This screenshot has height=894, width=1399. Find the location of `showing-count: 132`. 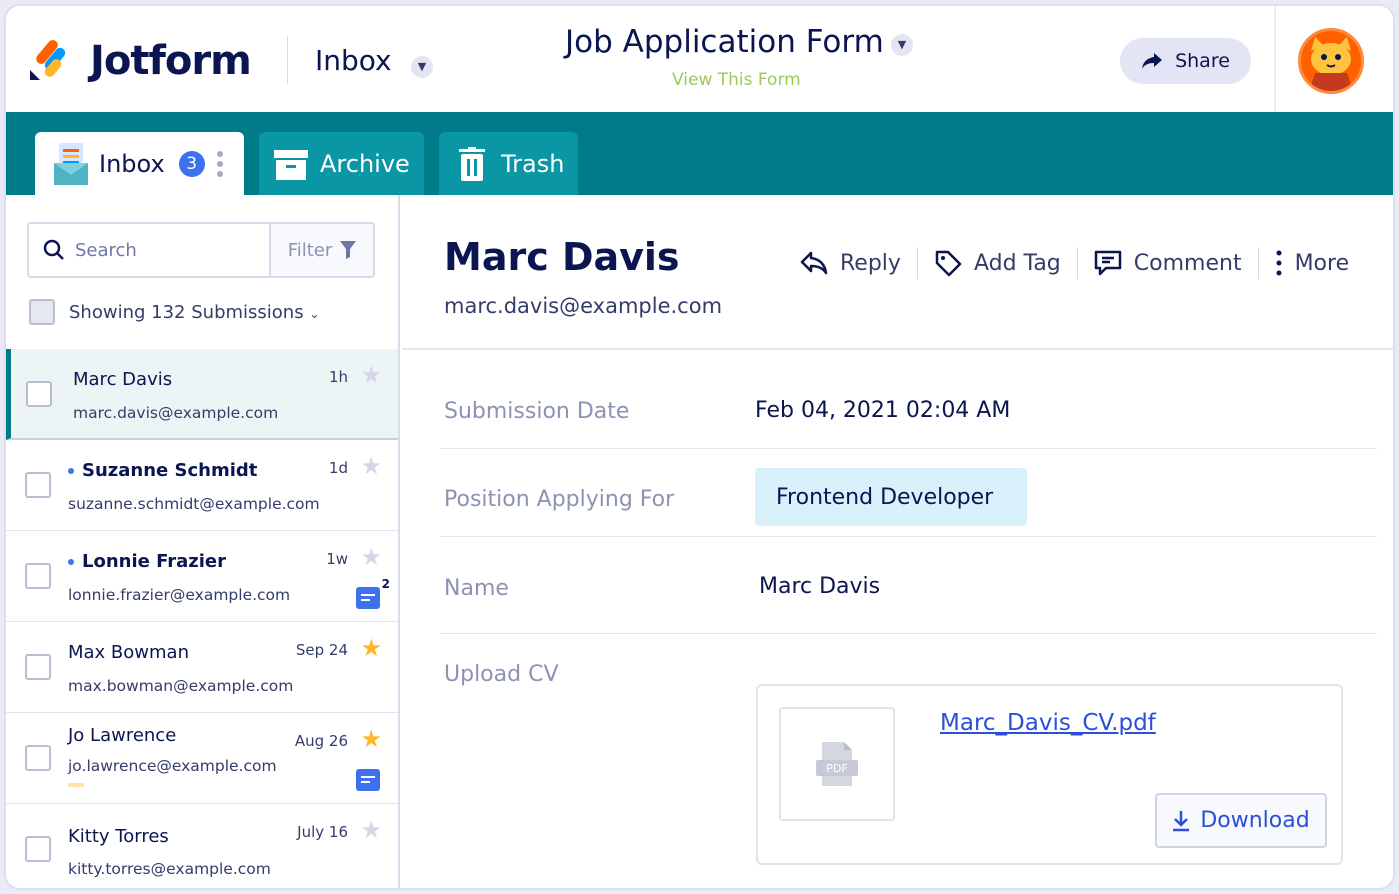

showing-count: 132 is located at coordinates (168, 312).